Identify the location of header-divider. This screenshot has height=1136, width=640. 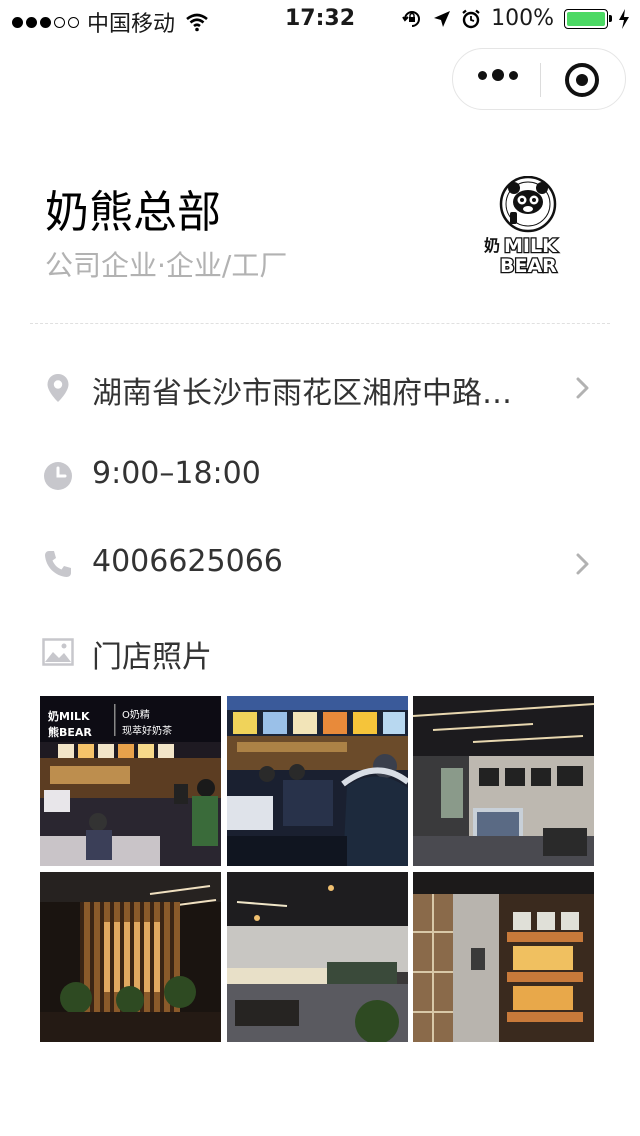
(320, 323).